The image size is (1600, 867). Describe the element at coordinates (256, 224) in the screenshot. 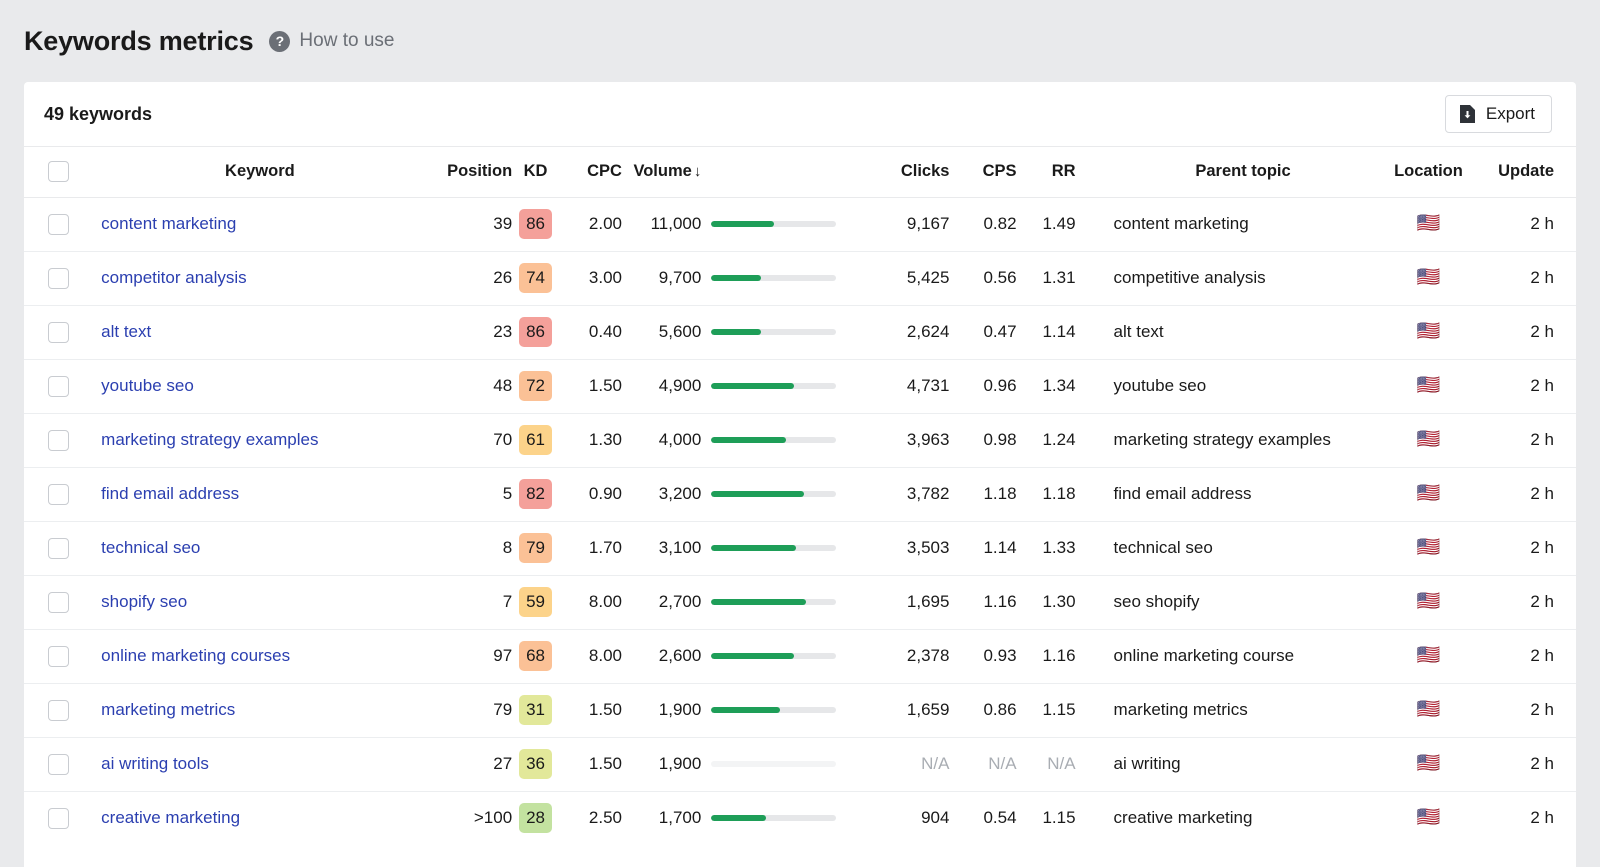

I see `keyword-cell: content marketing` at that location.